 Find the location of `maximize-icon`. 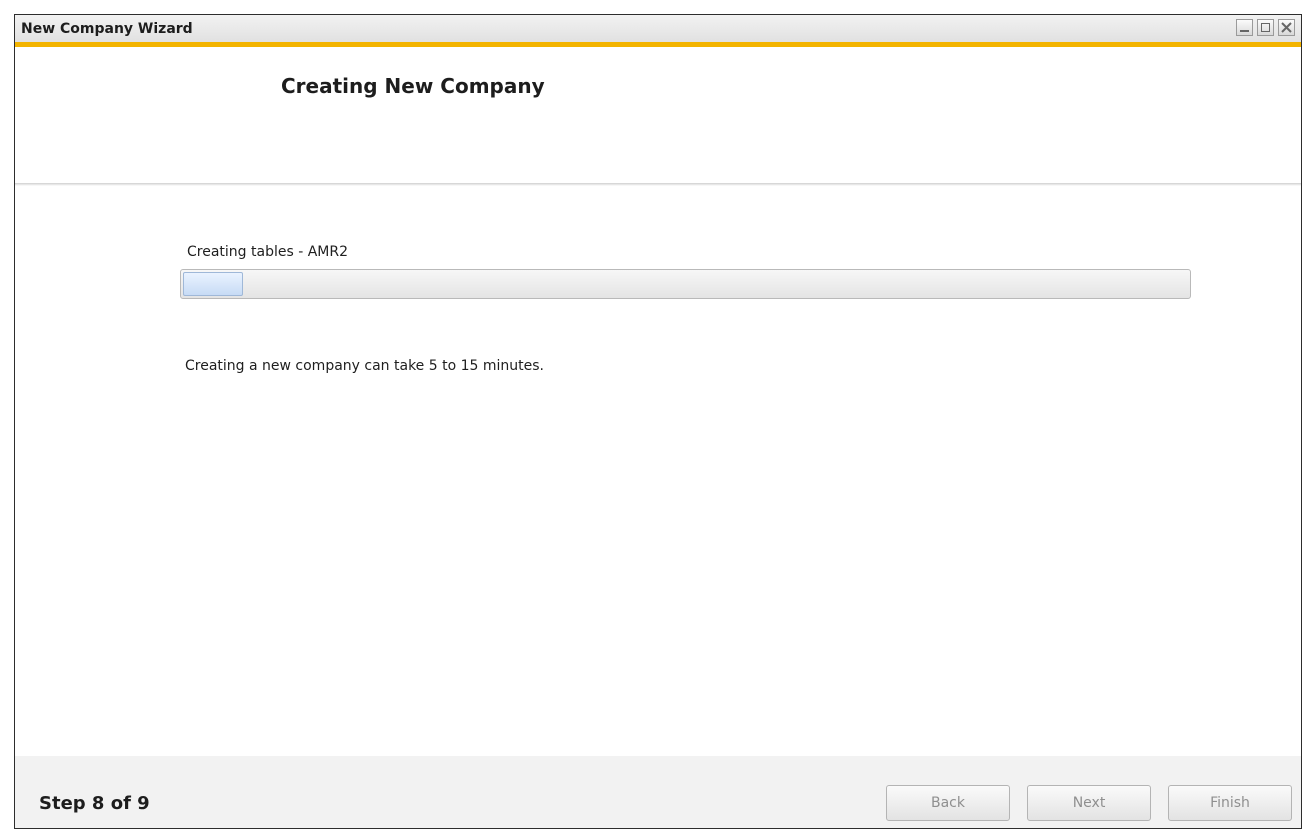

maximize-icon is located at coordinates (1265, 27).